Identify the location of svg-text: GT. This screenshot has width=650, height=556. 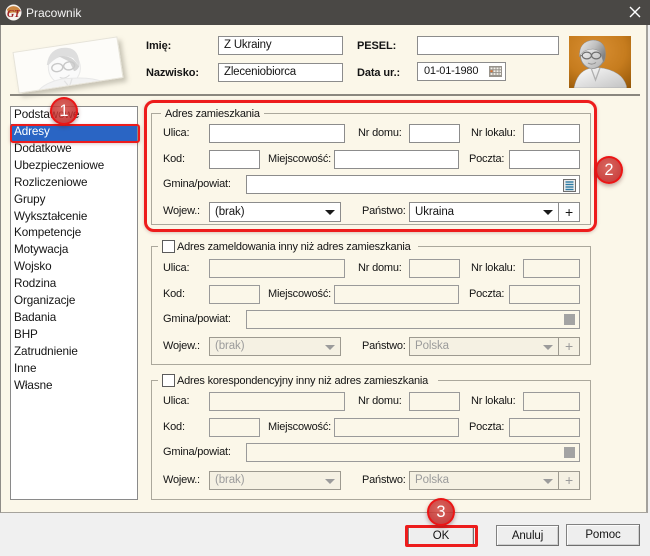
(14, 14).